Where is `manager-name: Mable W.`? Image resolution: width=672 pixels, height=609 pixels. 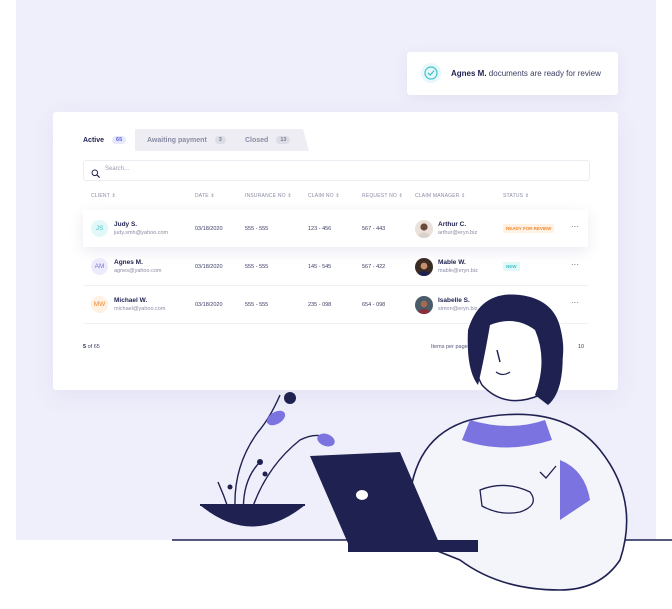 manager-name: Mable W. is located at coordinates (452, 262).